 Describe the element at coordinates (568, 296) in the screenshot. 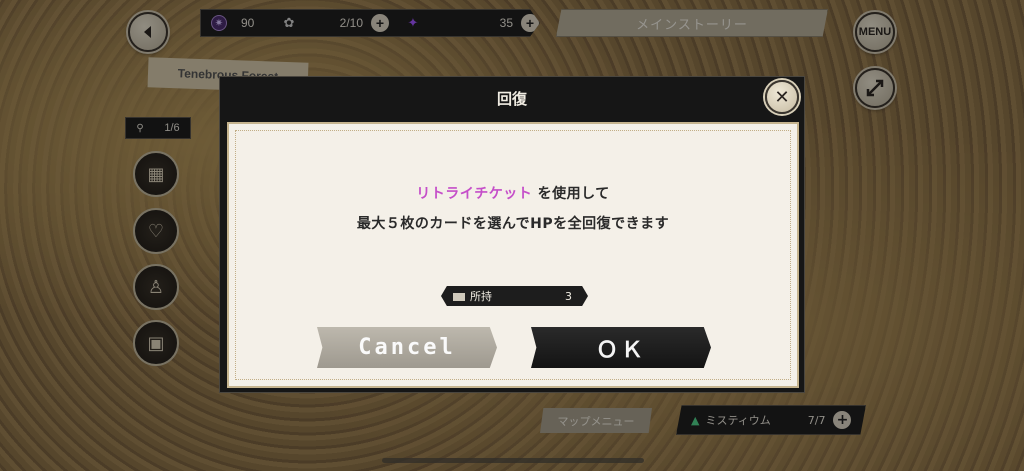

I see `owned-count: 3` at that location.